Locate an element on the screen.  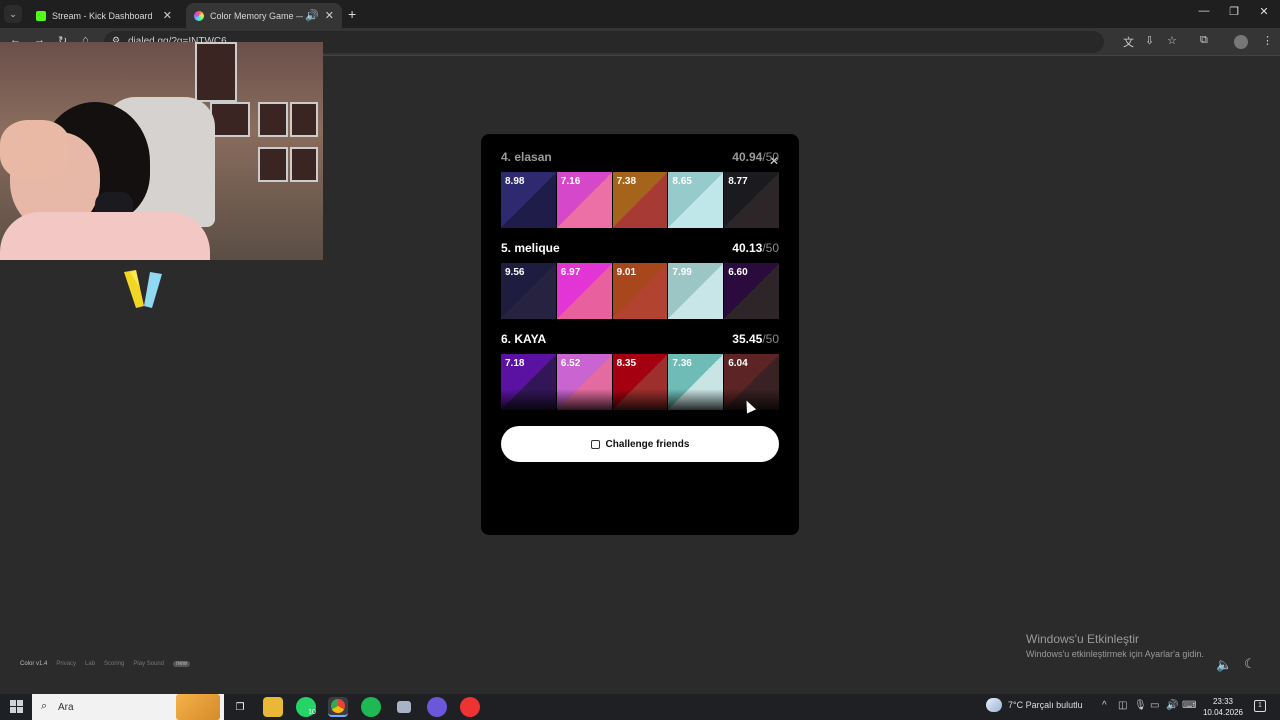
search-highlight-image is located at coordinates (198, 707).